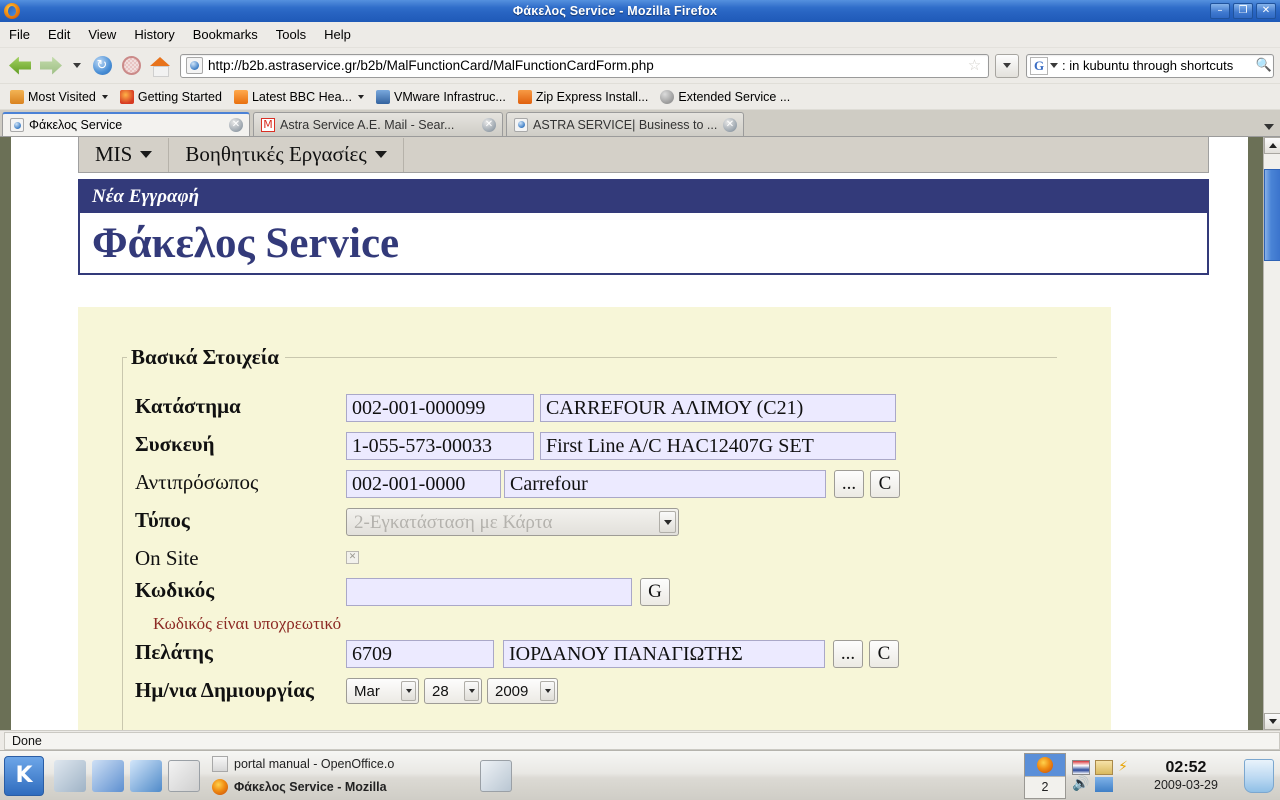 This screenshot has width=1280, height=800. I want to click on kodikos-generate-button: G, so click(655, 592).